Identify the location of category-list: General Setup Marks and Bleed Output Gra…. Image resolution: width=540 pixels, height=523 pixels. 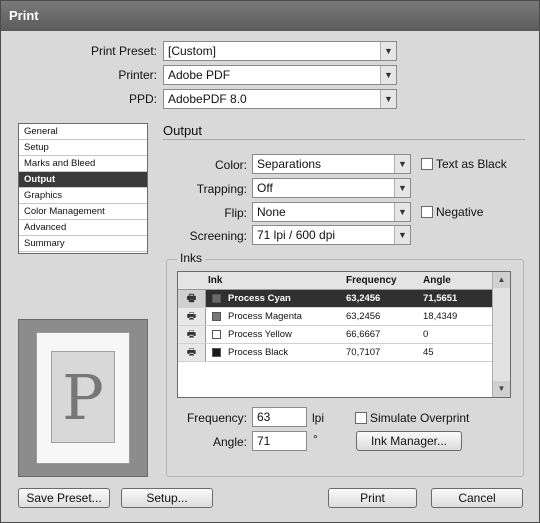
(83, 188).